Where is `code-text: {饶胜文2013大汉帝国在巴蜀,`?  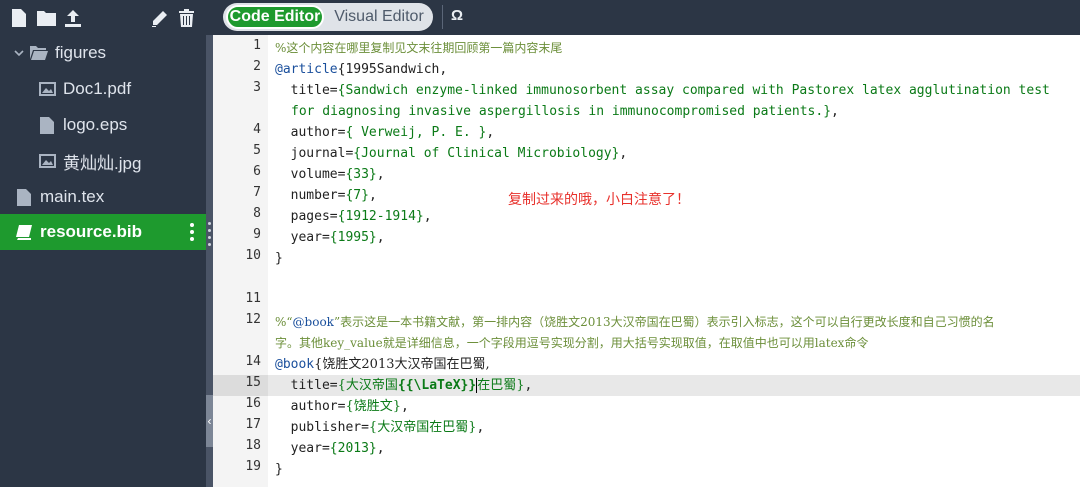
code-text: {饶胜文2013大汉帝国在巴蜀, is located at coordinates (402, 364).